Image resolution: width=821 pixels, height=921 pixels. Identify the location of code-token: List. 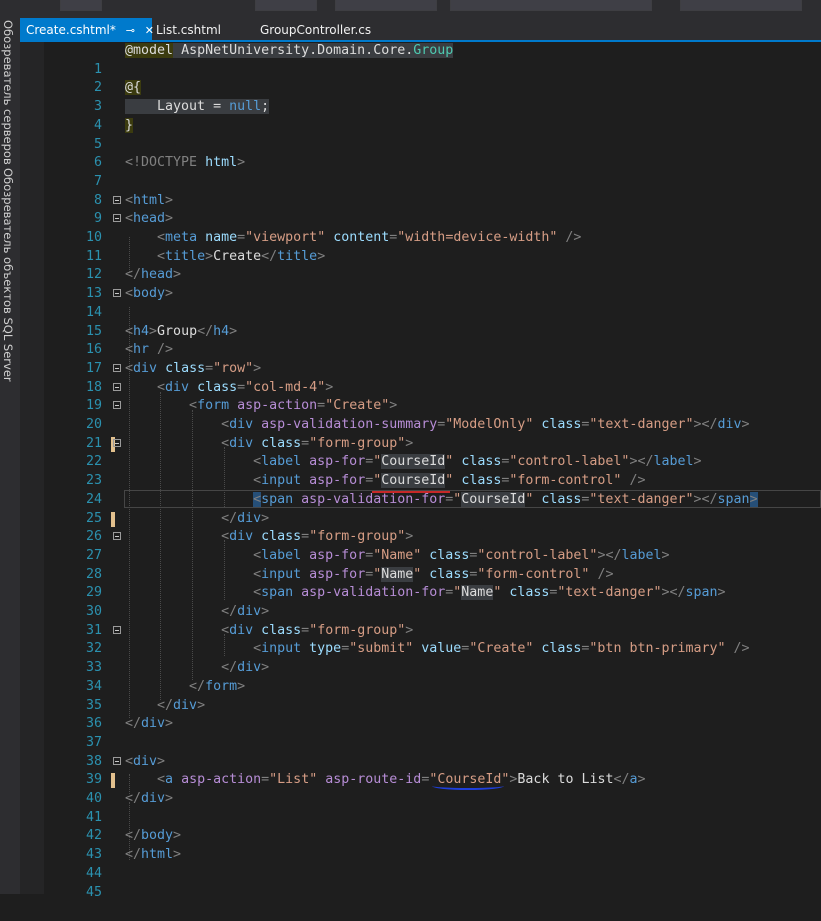
(293, 780).